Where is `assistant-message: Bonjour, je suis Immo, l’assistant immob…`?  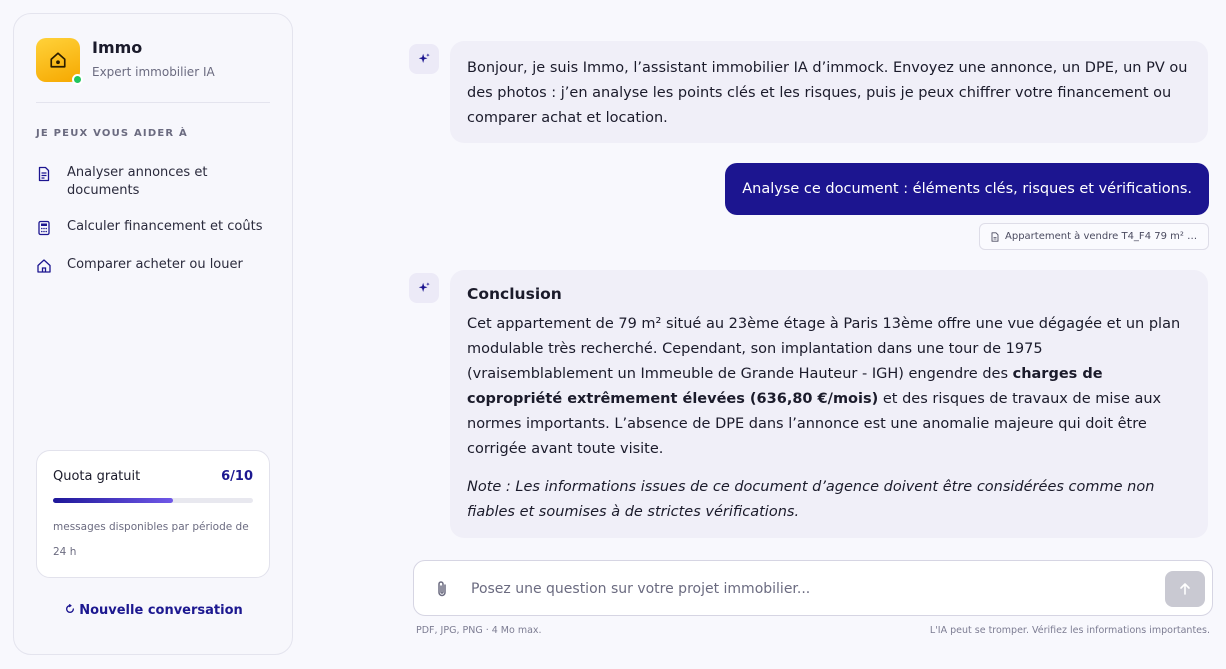
assistant-message: Bonjour, je suis Immo, l’assistant immob… is located at coordinates (829, 92).